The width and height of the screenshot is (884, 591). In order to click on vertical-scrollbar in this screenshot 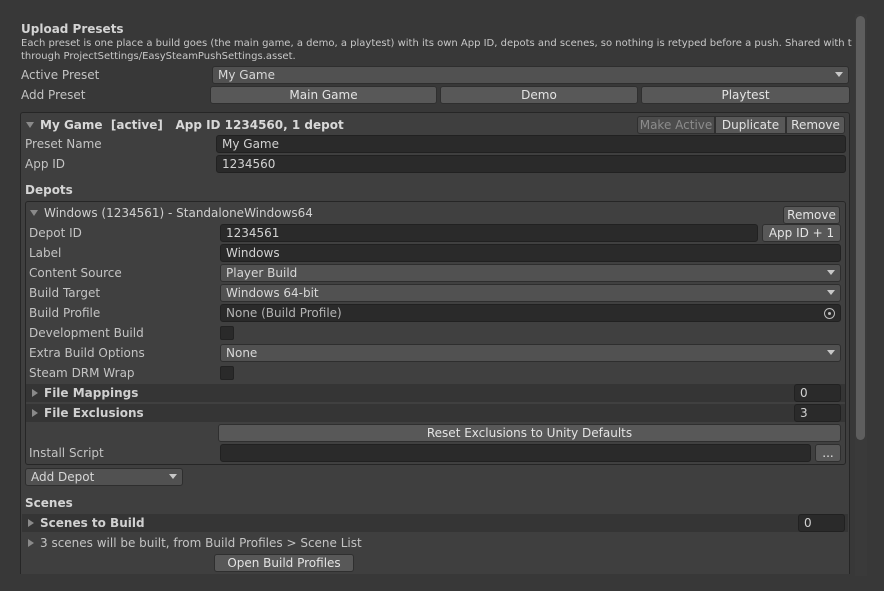, I will do `click(861, 295)`.